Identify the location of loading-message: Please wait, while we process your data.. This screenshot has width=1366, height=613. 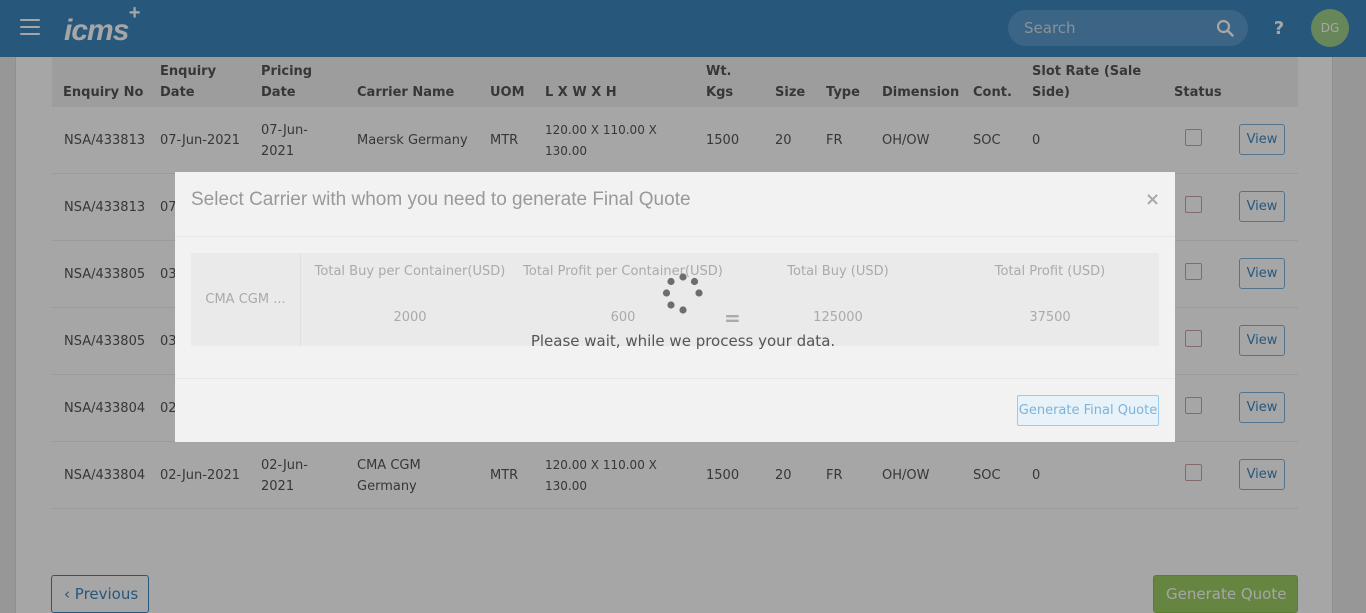
(683, 341).